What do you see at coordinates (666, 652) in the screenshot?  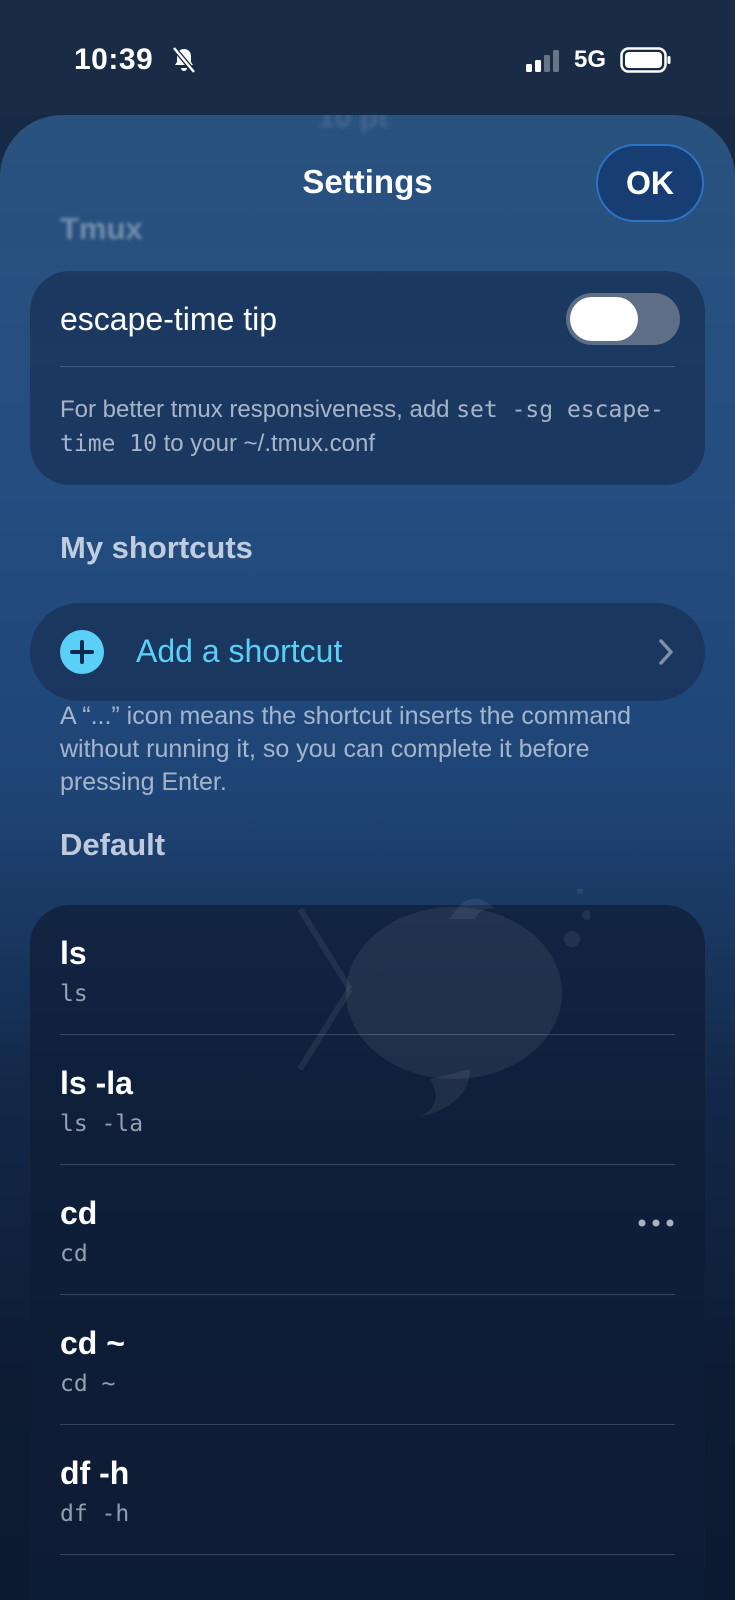 I see `chevron-right-icon` at bounding box center [666, 652].